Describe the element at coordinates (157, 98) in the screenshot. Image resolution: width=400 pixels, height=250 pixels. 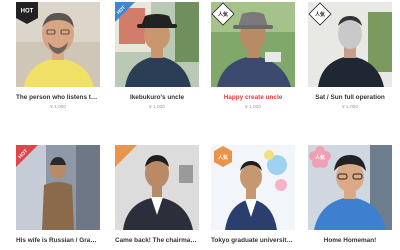
I see `card-title: Ikebukuro's uncle` at that location.